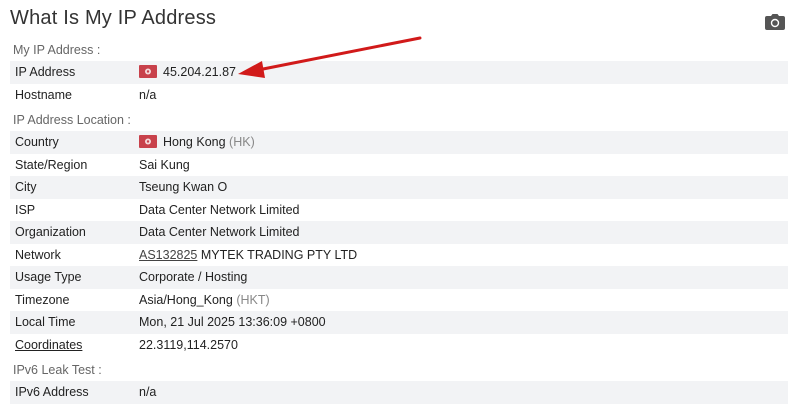 The height and width of the screenshot is (409, 800). I want to click on timezone-value: Asia/Hong_Kong, so click(186, 299).